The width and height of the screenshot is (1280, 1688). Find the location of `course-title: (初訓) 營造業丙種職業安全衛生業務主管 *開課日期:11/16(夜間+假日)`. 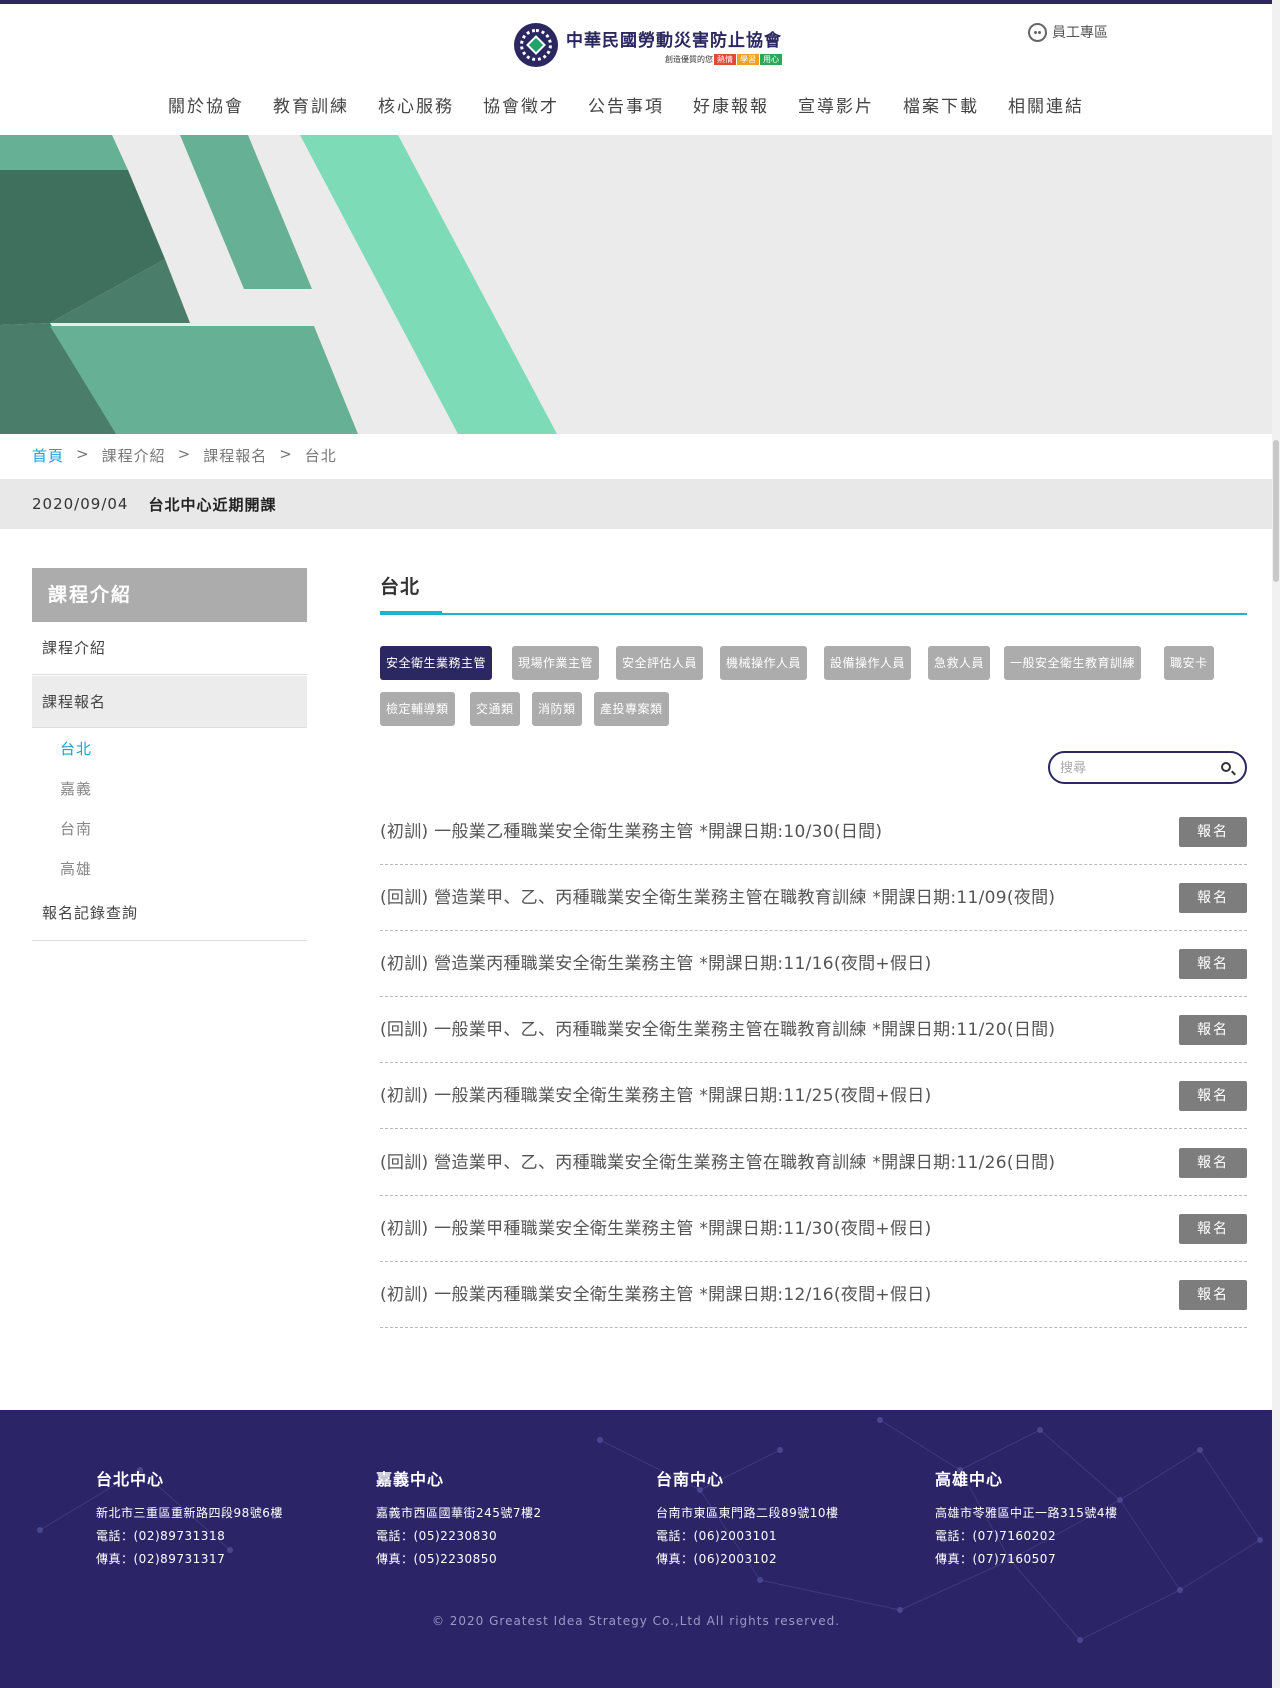

course-title: (初訓) 營造業丙種職業安全衛生業務主管 *開課日期:11/16(夜間+假日) is located at coordinates (656, 964).